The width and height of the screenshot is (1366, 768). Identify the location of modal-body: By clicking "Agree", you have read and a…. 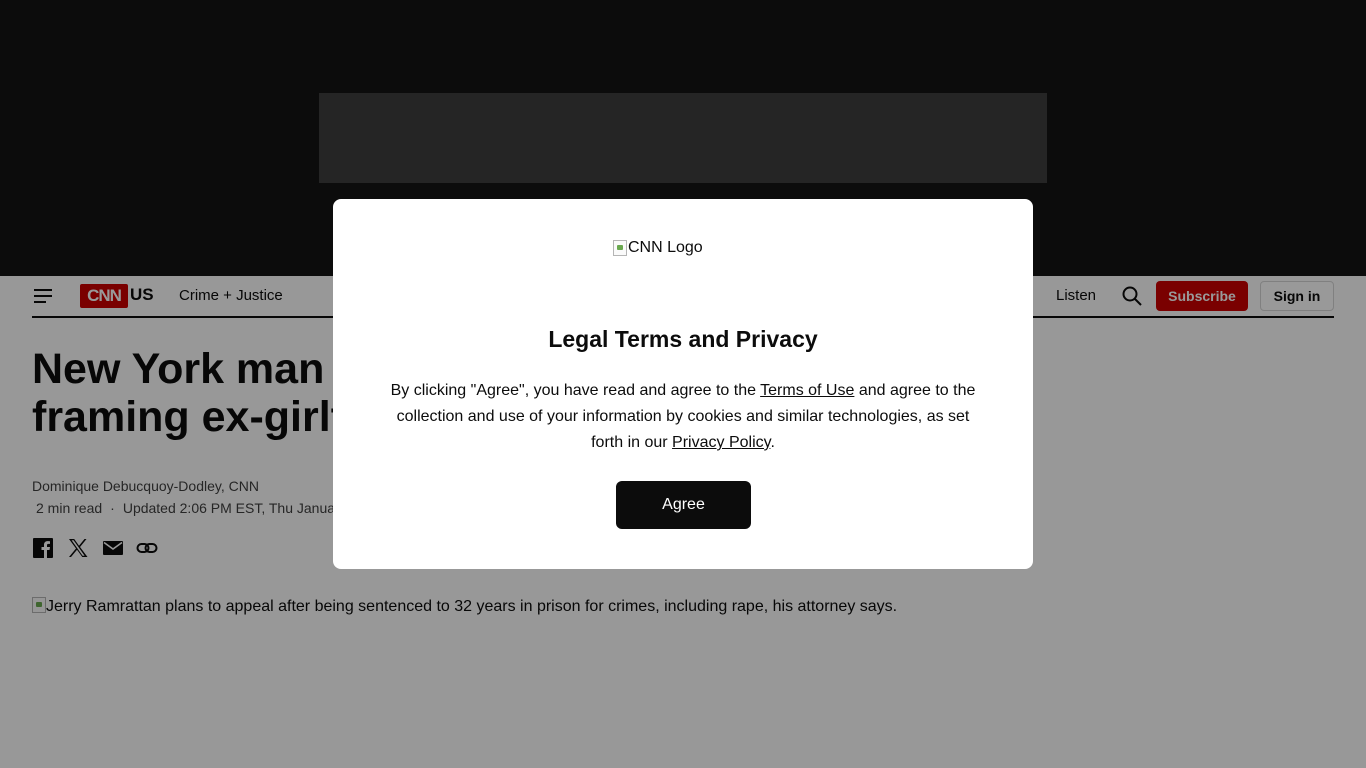
(683, 417).